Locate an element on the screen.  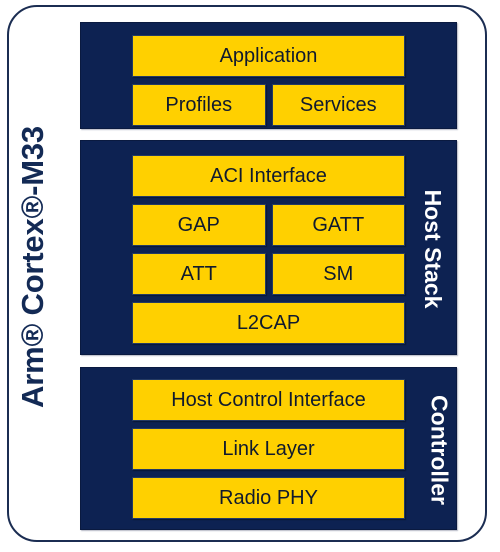
bar-row: Application is located at coordinates (268, 56).